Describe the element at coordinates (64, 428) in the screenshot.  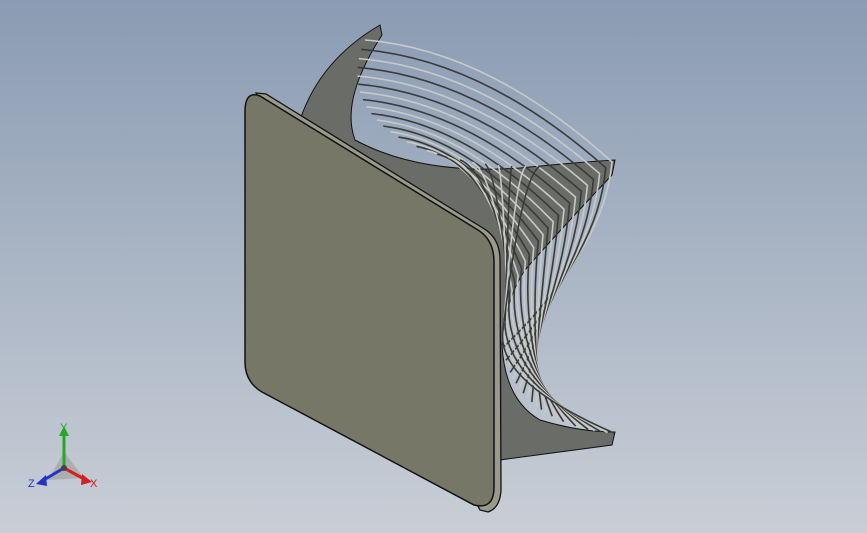
I see `y-axis-label: Y` at that location.